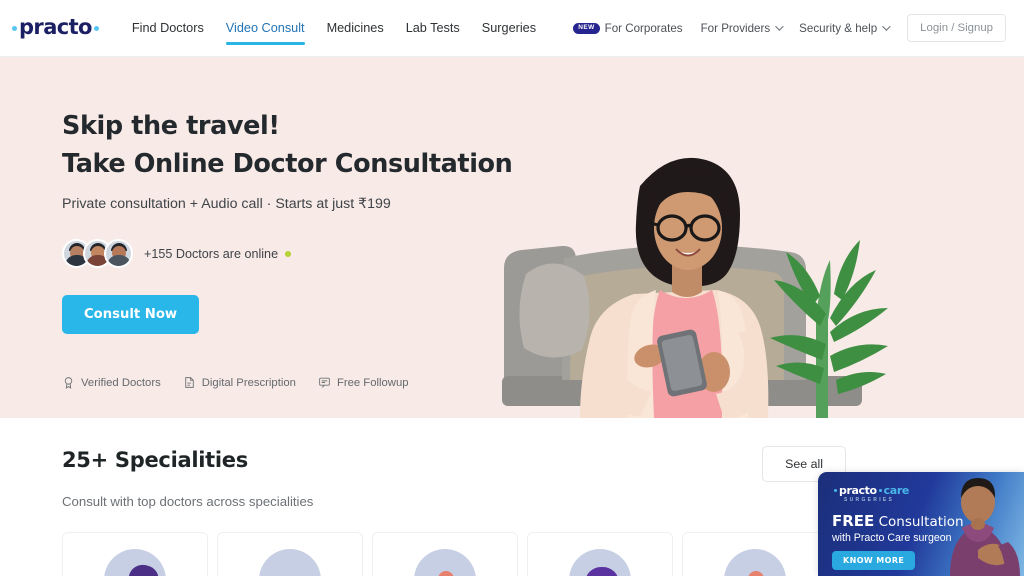  What do you see at coordinates (853, 521) in the screenshot?
I see `ad-headline-bold: FREE` at bounding box center [853, 521].